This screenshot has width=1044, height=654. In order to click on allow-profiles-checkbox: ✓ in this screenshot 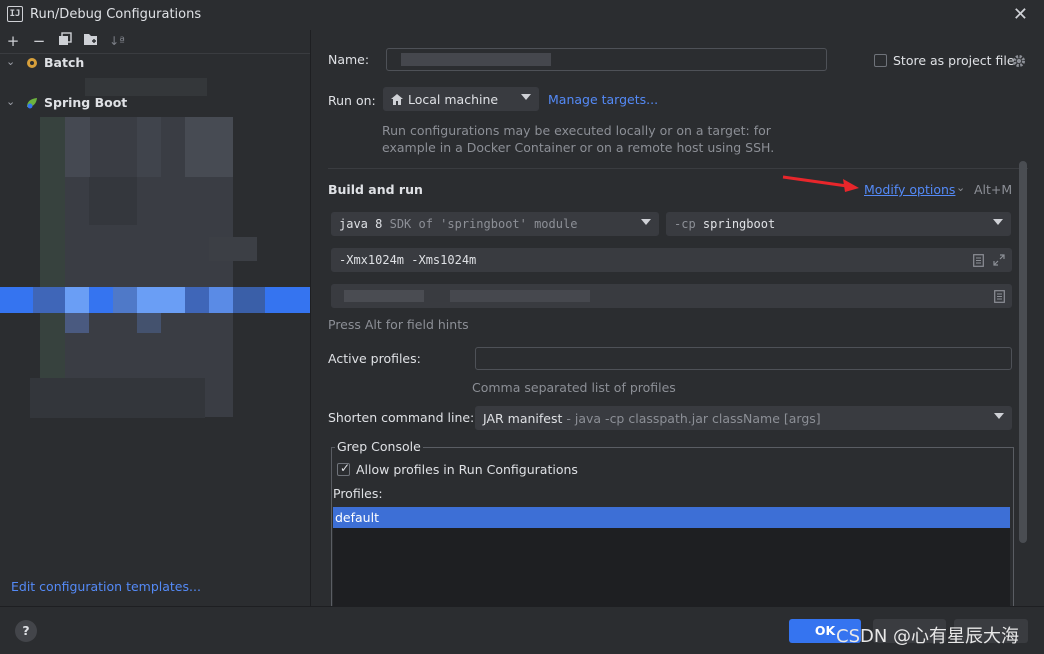, I will do `click(344, 468)`.